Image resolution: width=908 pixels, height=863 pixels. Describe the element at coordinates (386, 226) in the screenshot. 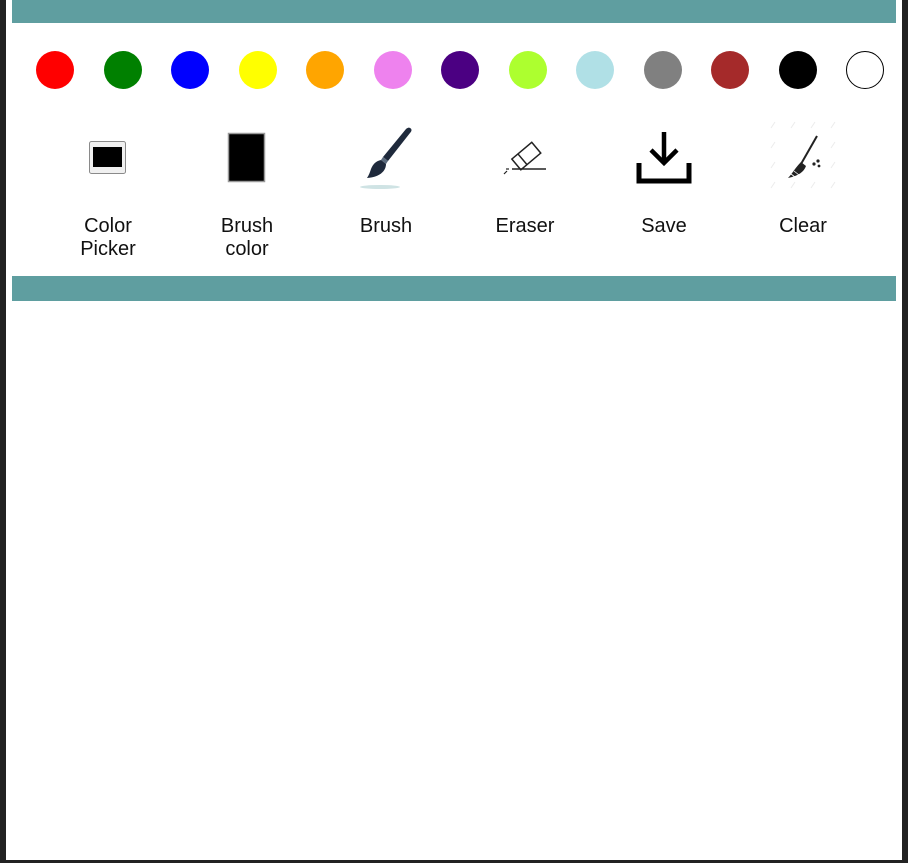

I see `brush-label: Brush` at that location.